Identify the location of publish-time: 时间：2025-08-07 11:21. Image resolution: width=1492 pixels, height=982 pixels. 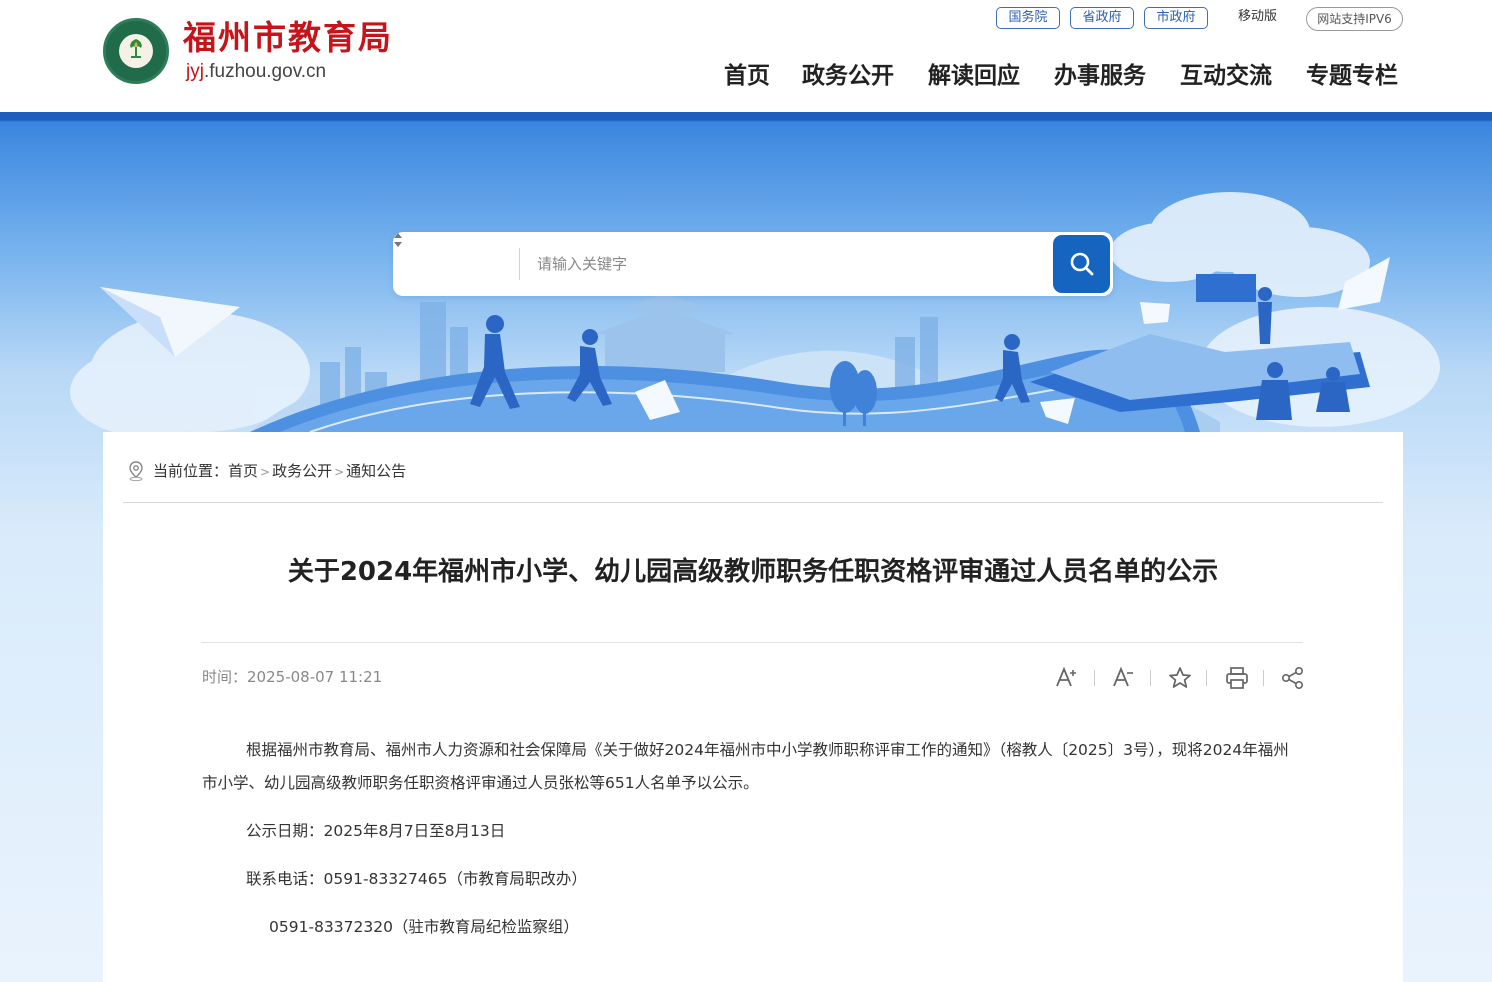
(292, 677).